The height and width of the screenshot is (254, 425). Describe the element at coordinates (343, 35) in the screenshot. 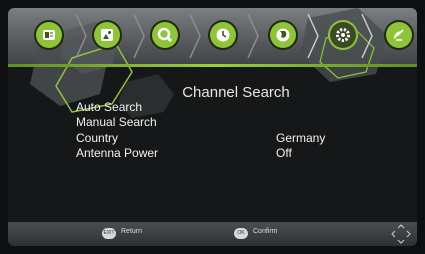

I see `tab-settings-gear-icon` at that location.